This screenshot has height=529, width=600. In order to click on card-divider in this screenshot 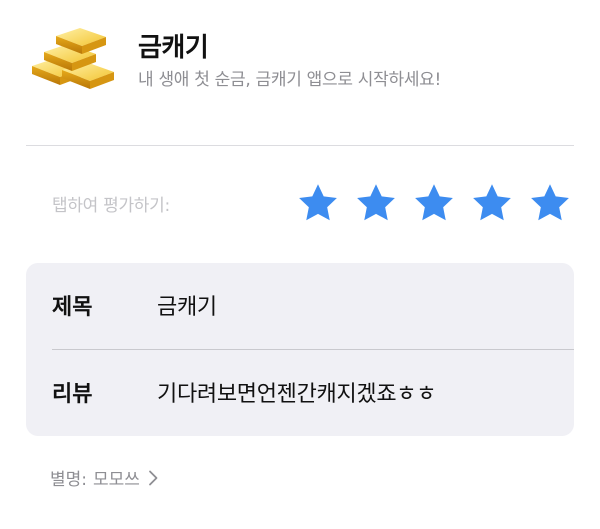, I will do `click(313, 349)`.